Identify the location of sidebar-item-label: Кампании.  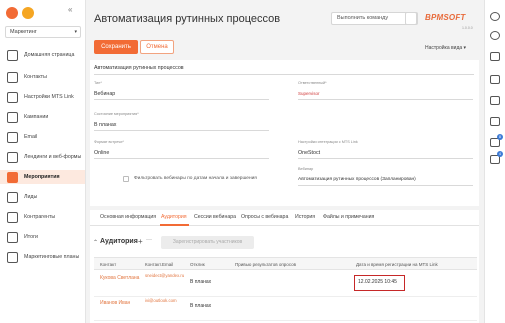
(36, 117).